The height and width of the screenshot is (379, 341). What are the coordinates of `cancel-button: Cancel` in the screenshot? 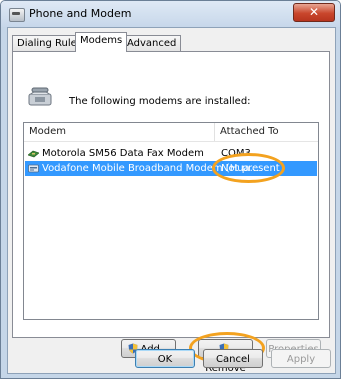 It's located at (233, 358).